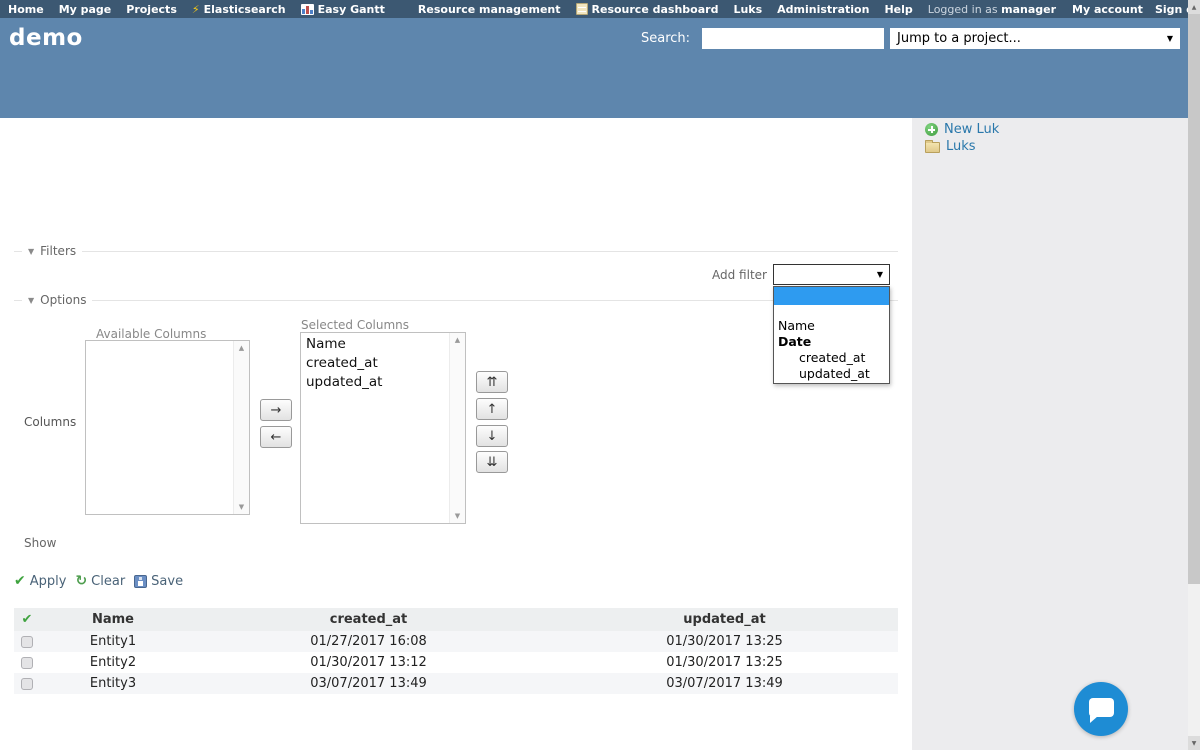  I want to click on add-filter-select: ▼, so click(831, 274).